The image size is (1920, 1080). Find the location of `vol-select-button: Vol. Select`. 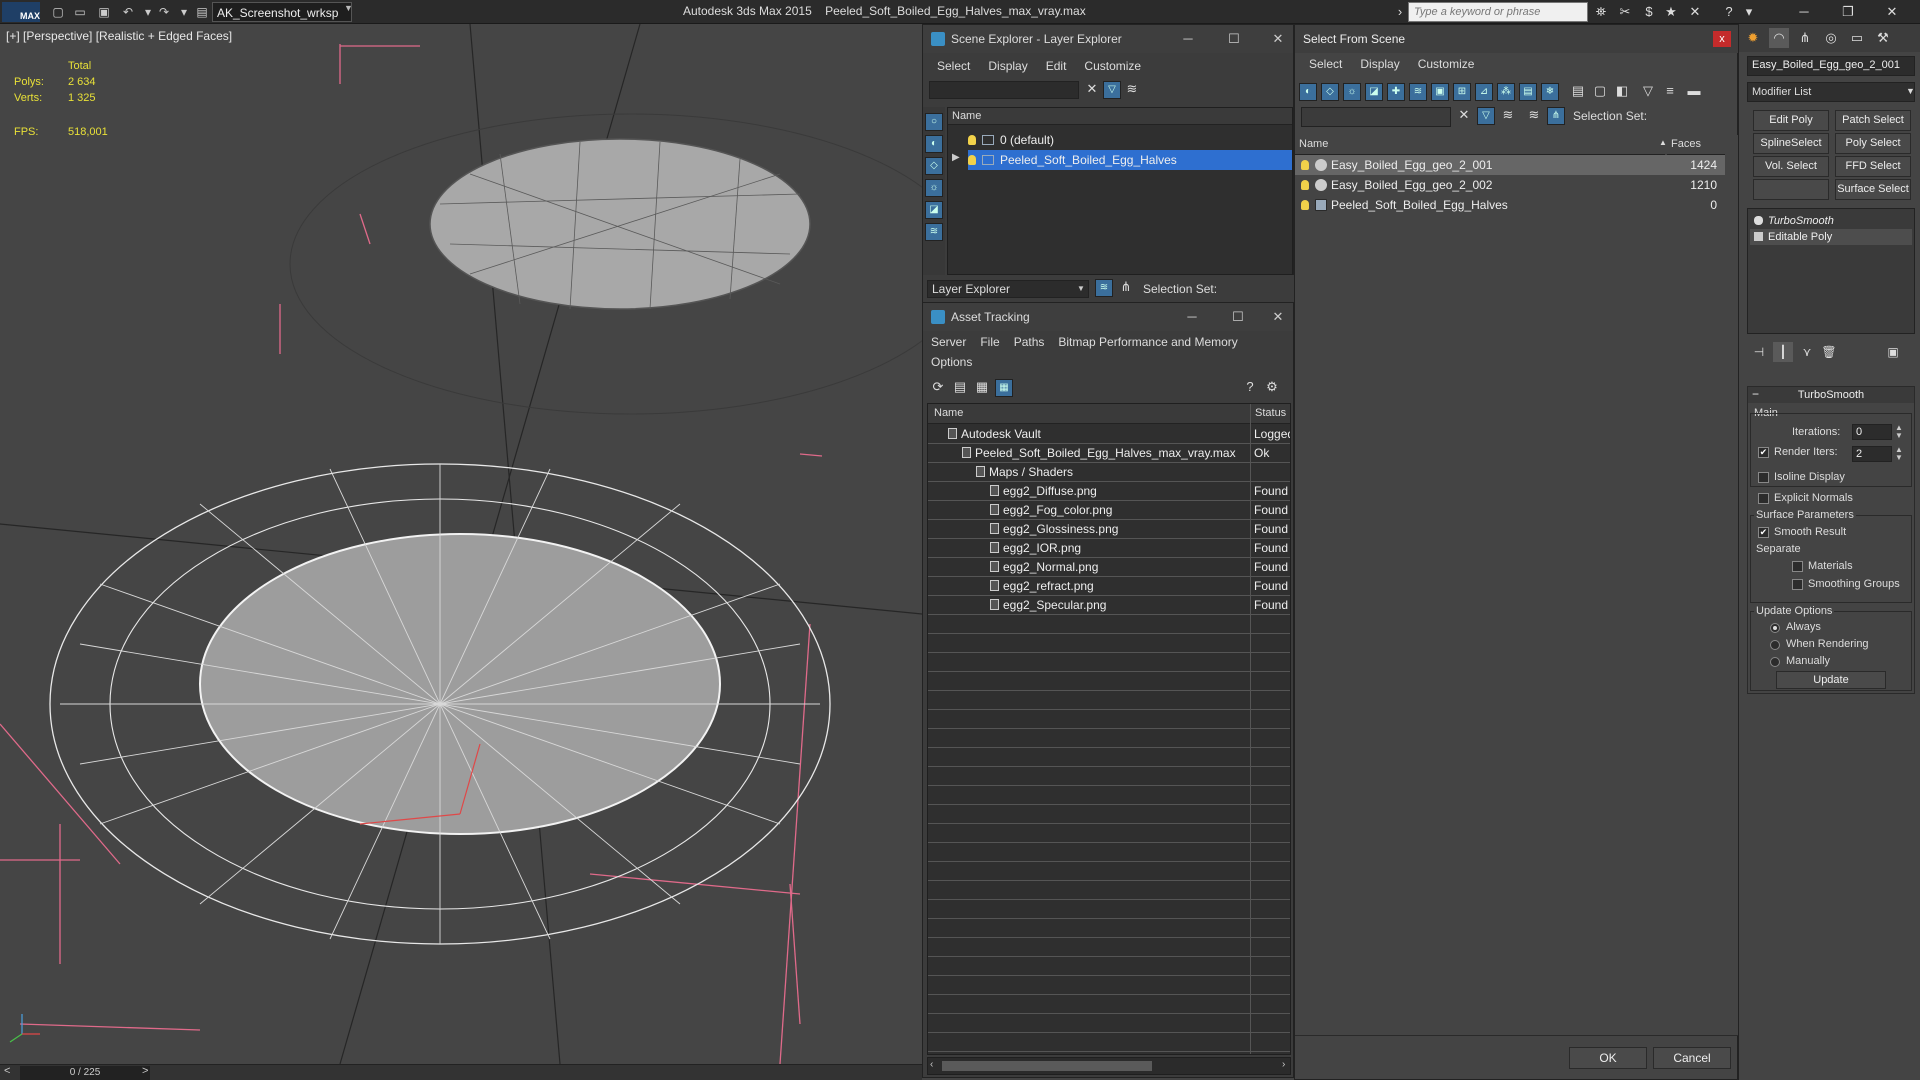

vol-select-button: Vol. Select is located at coordinates (1791, 166).